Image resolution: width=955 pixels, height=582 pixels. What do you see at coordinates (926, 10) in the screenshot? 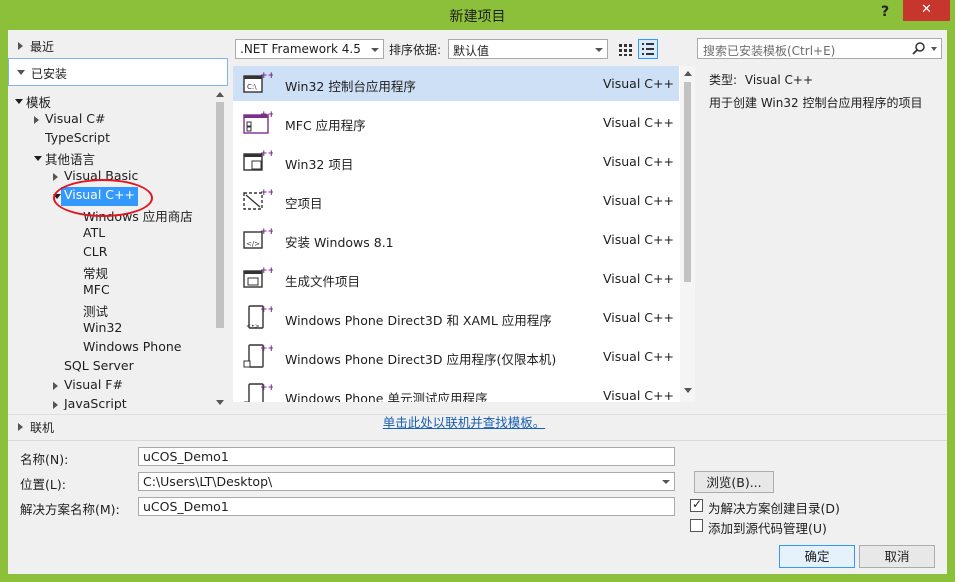
I see `close-button: ✕` at bounding box center [926, 10].